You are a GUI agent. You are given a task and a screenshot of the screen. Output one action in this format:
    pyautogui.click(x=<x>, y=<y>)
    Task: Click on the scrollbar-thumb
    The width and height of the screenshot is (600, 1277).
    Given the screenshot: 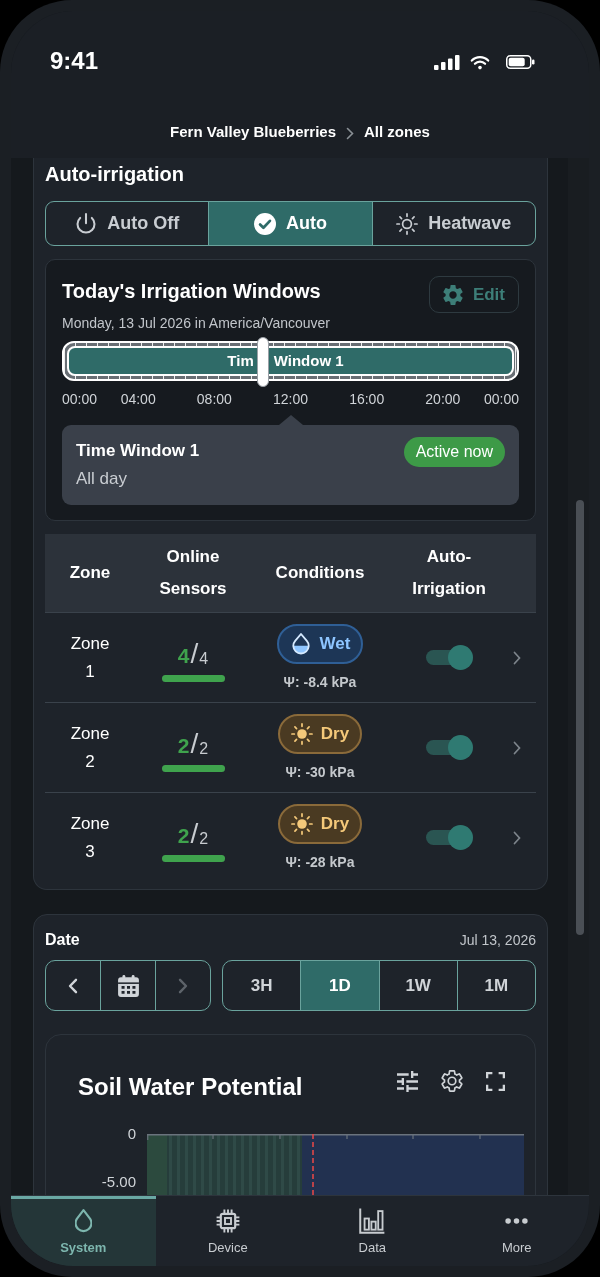 What is the action you would take?
    pyautogui.click(x=580, y=717)
    